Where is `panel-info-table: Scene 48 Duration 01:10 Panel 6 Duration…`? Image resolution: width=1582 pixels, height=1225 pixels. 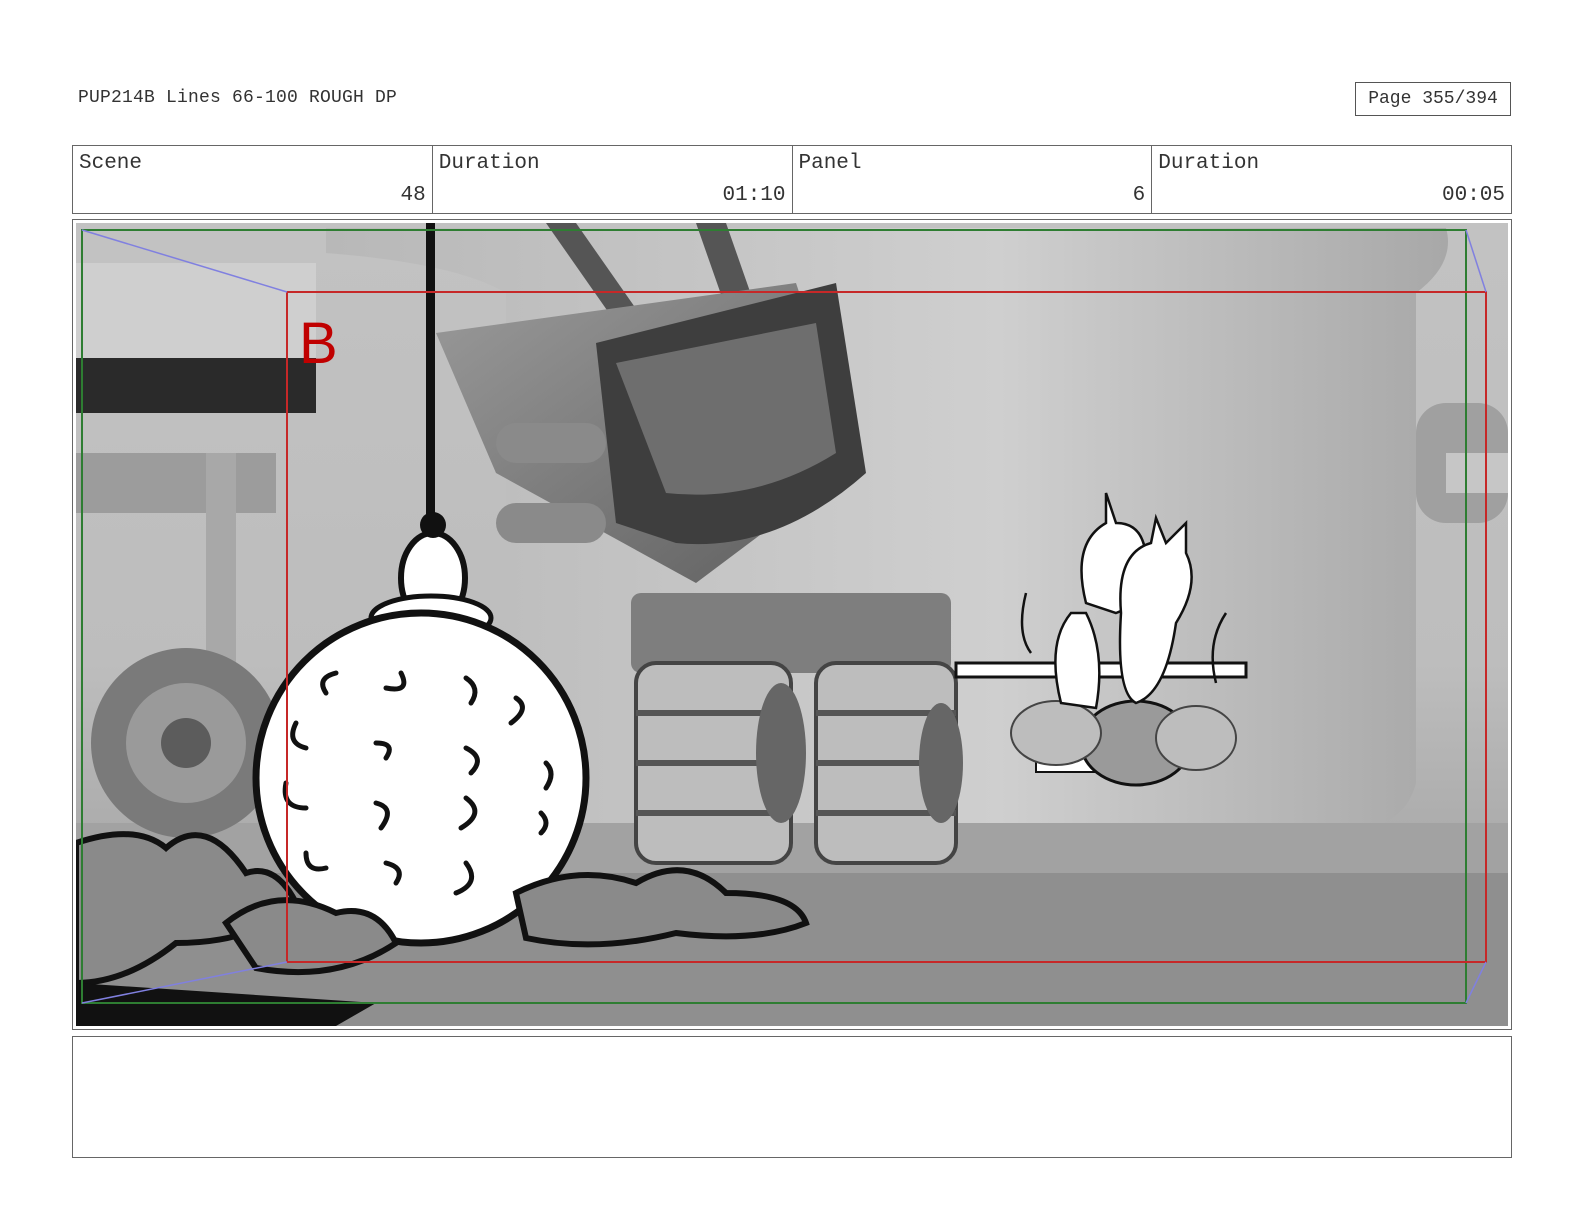 panel-info-table: Scene 48 Duration 01:10 Panel 6 Duration… is located at coordinates (792, 179).